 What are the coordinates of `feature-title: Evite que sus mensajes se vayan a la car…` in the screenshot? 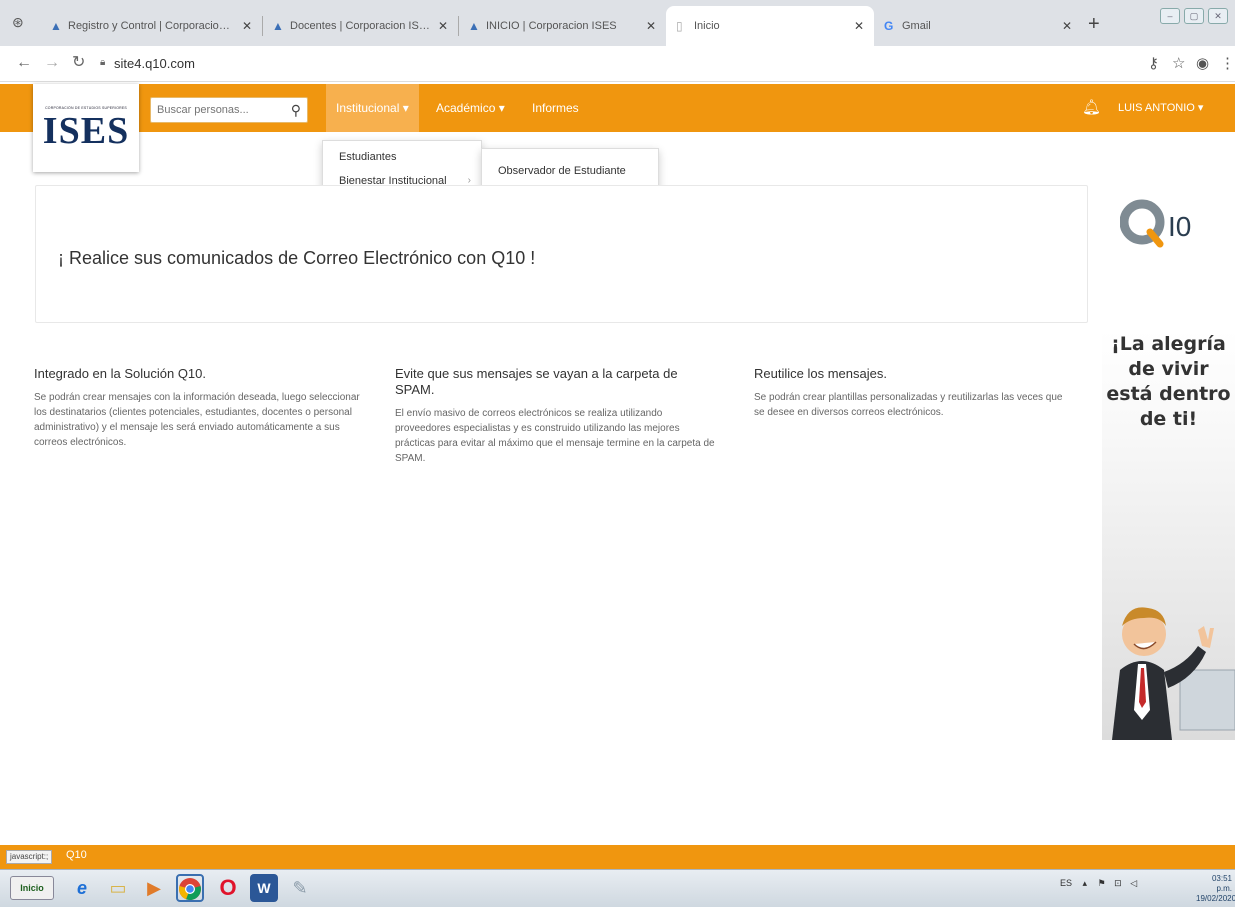 It's located at (536, 381).